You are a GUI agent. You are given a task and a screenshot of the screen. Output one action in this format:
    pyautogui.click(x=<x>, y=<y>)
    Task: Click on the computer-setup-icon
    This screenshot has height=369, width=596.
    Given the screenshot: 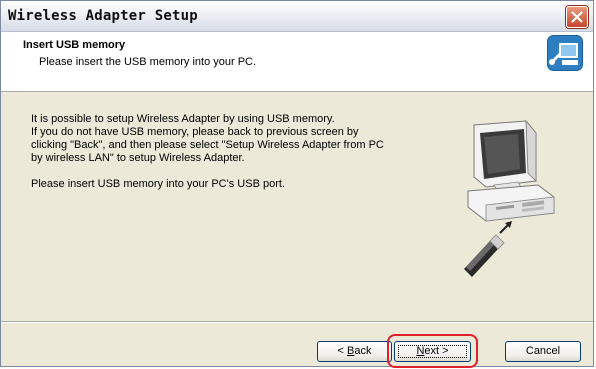 What is the action you would take?
    pyautogui.click(x=565, y=53)
    